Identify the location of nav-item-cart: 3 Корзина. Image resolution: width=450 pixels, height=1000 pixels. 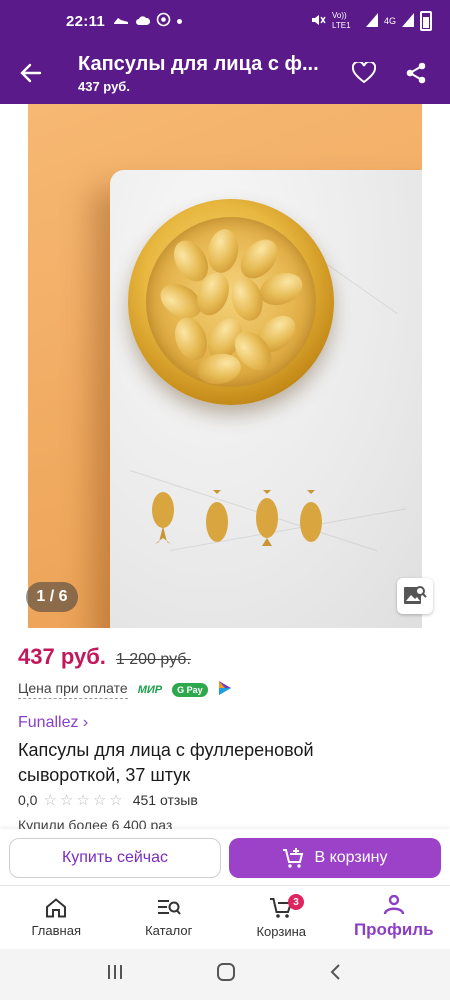
(281, 917).